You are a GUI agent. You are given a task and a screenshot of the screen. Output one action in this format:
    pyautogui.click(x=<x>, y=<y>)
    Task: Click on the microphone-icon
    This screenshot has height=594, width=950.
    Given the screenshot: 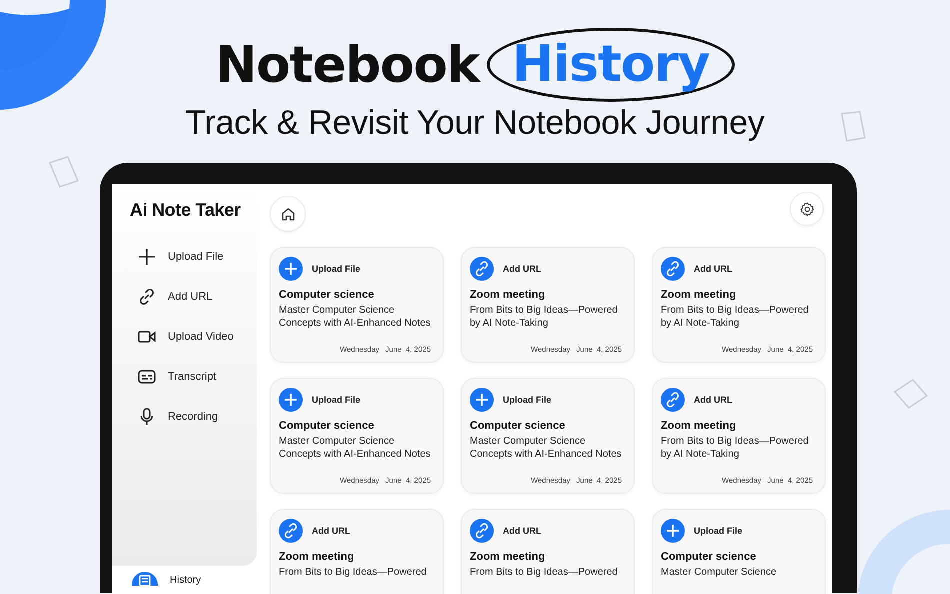 What is the action you would take?
    pyautogui.click(x=147, y=417)
    